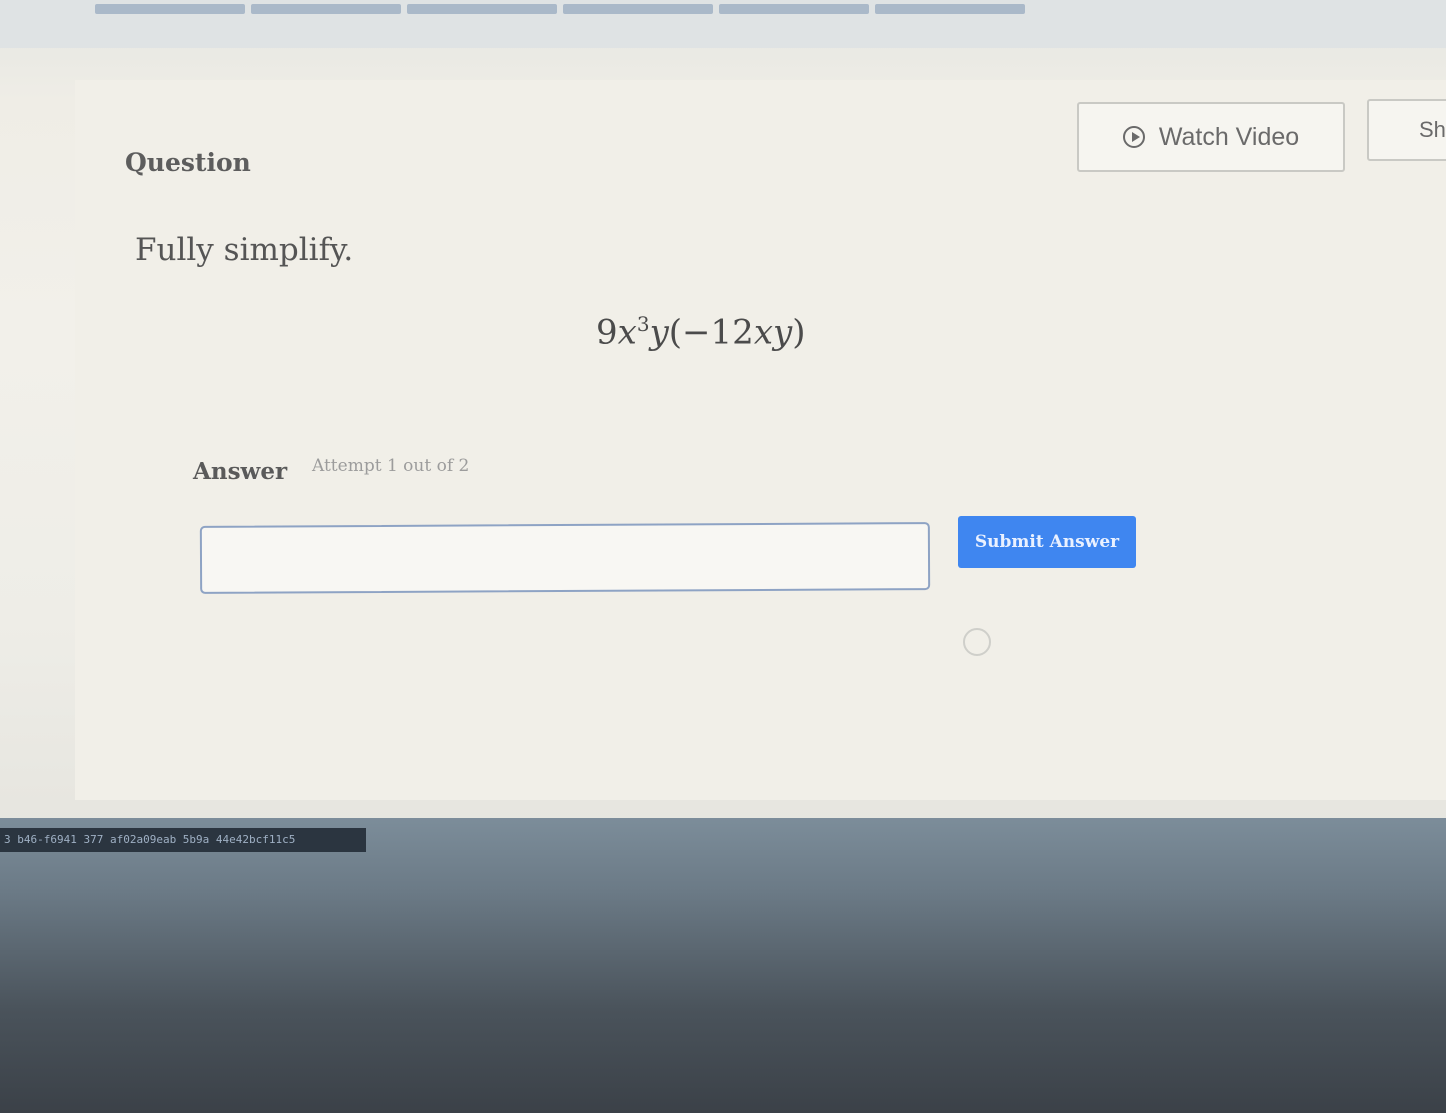 This screenshot has width=1446, height=1113. Describe the element at coordinates (1133, 137) in the screenshot. I see `play-circle-icon` at that location.